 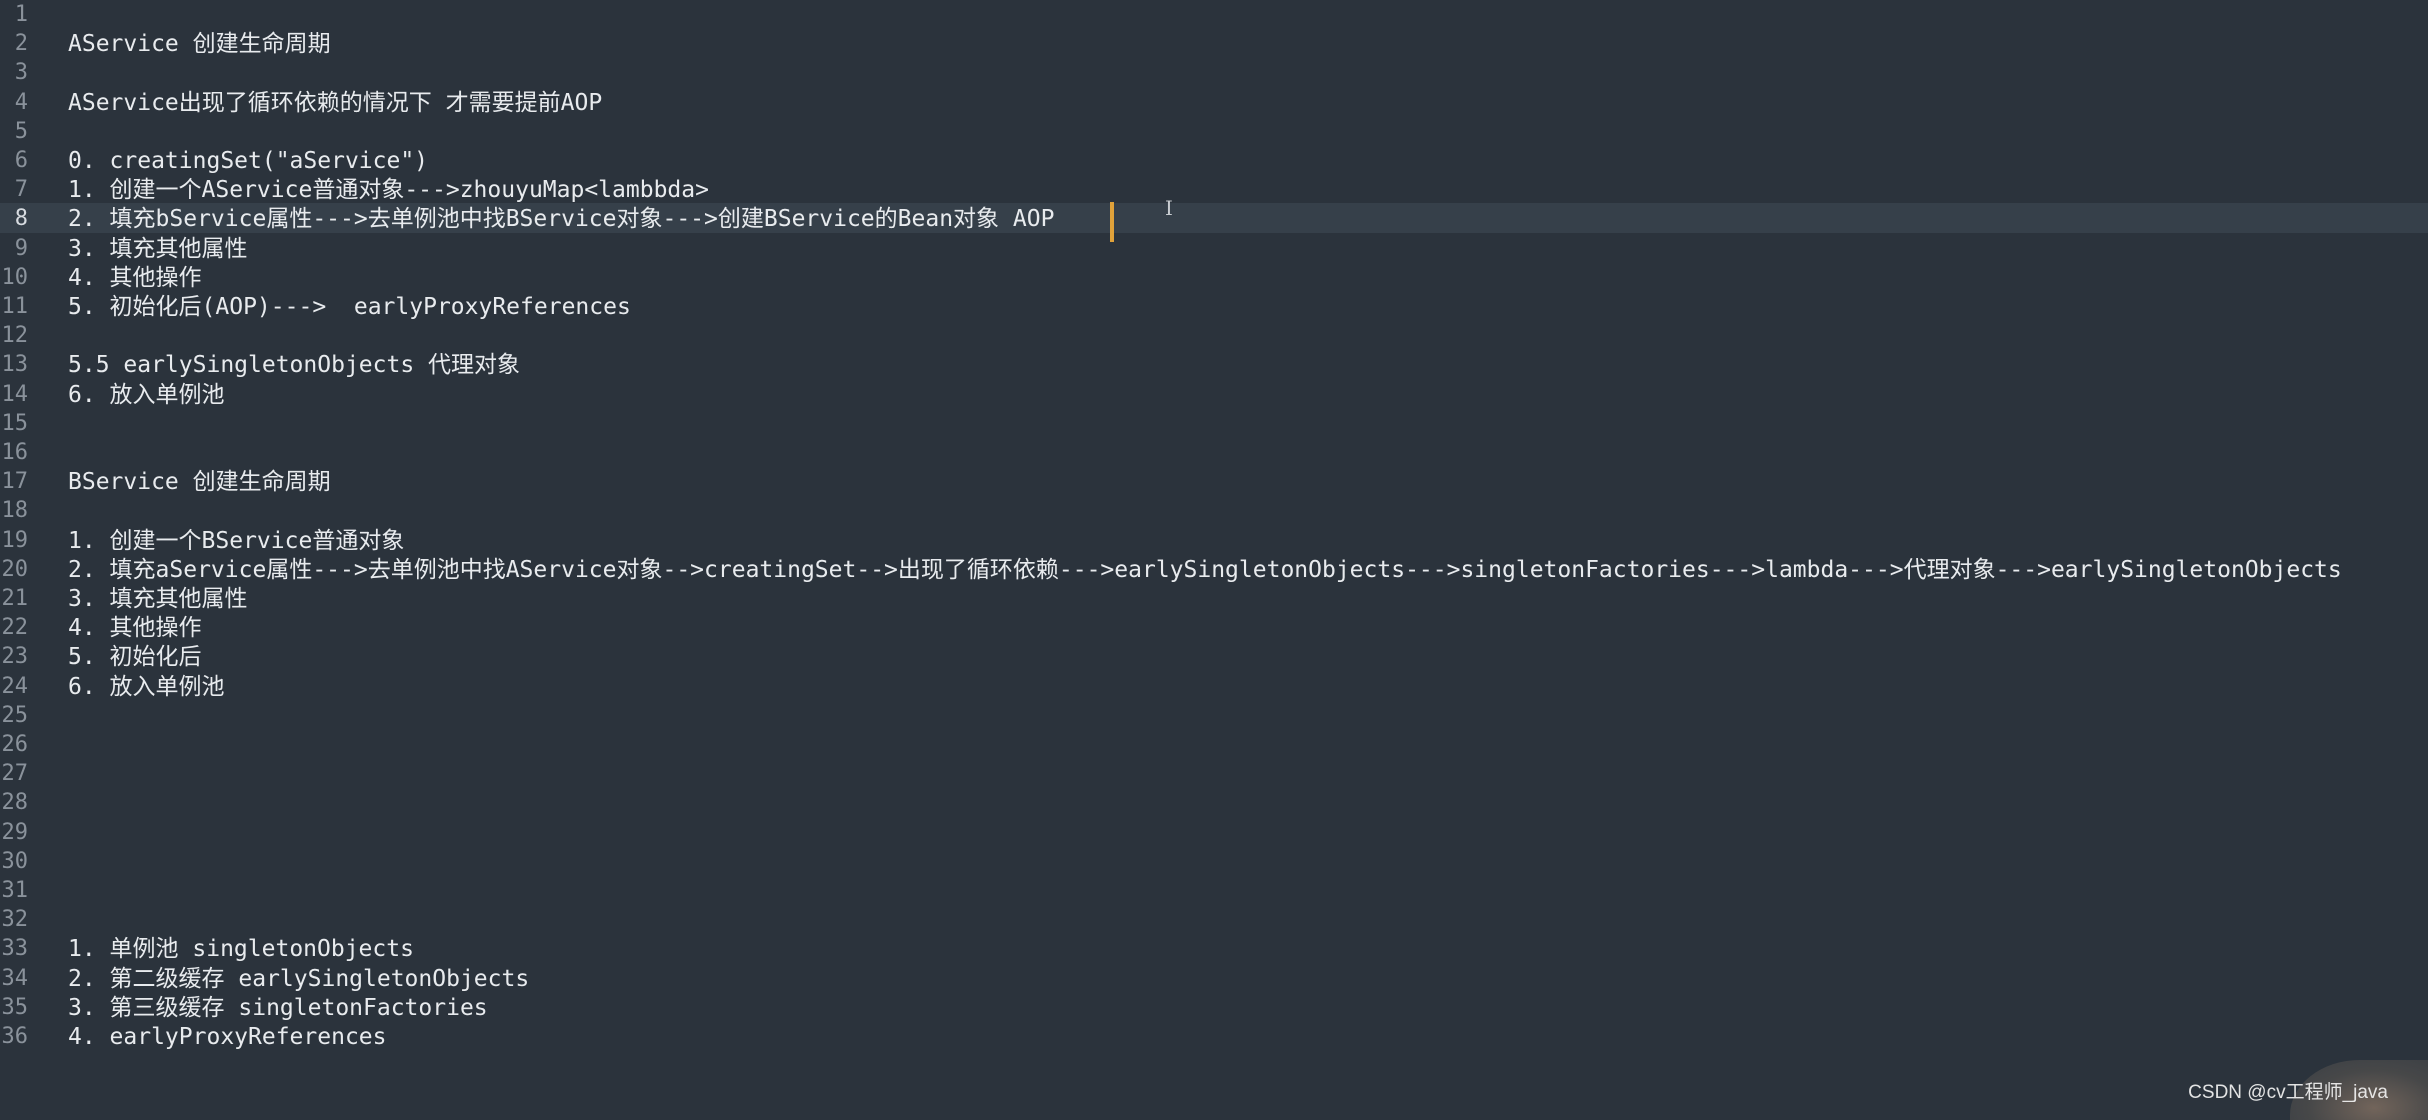 I want to click on code-line: 1. 创建一个BService普通对象, so click(x=236, y=541).